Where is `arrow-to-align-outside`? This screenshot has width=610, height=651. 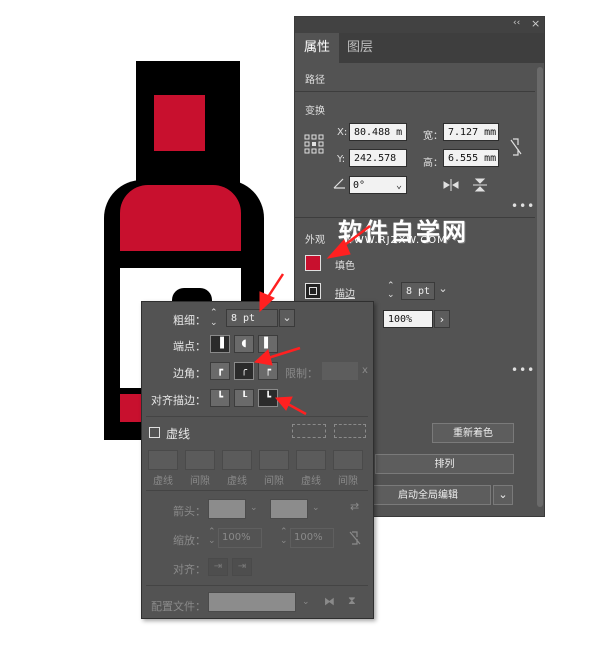 arrow-to-align-outside is located at coordinates (290, 406).